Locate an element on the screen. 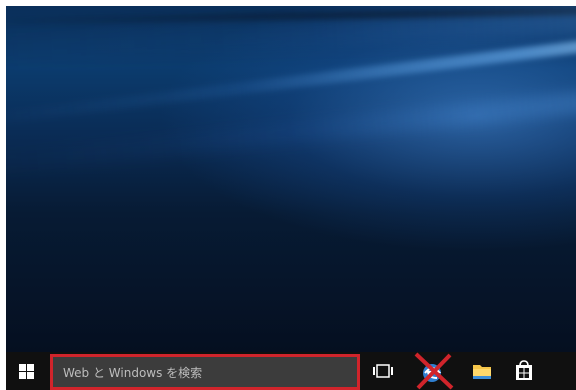 This screenshot has width=576, height=390. search-box: Web と Windows を検索 is located at coordinates (205, 372).